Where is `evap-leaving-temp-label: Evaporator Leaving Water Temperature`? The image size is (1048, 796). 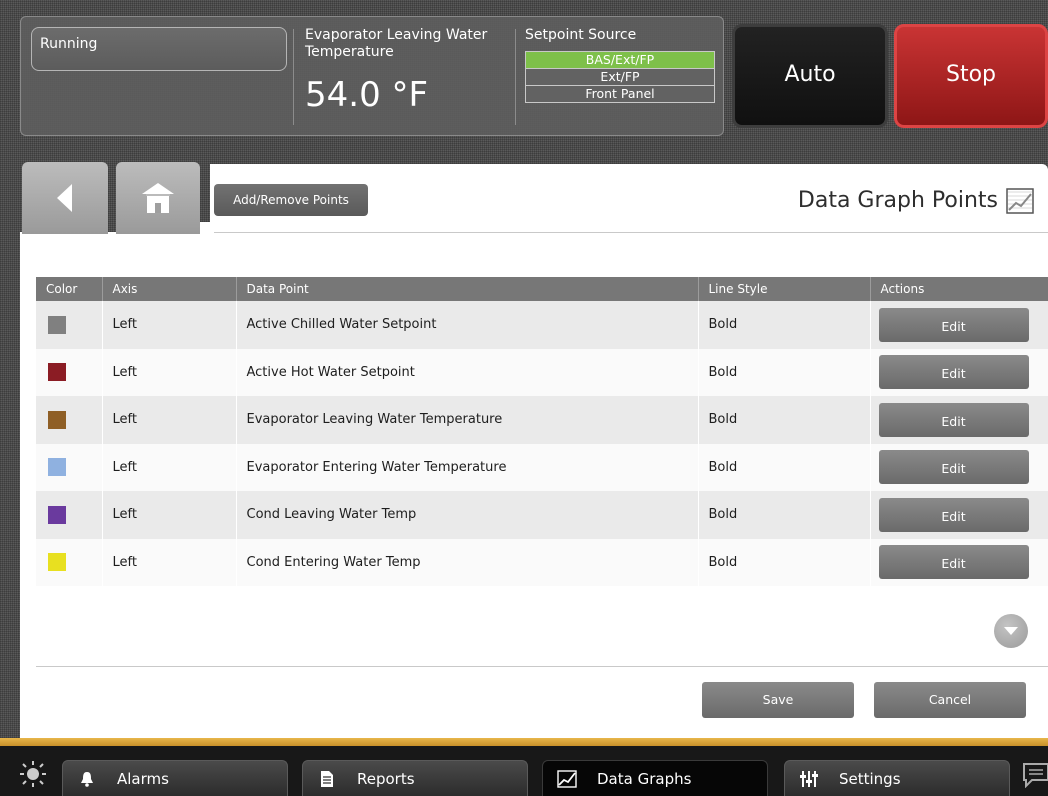
evap-leaving-temp-label: Evaporator Leaving Water Temperature is located at coordinates (396, 43).